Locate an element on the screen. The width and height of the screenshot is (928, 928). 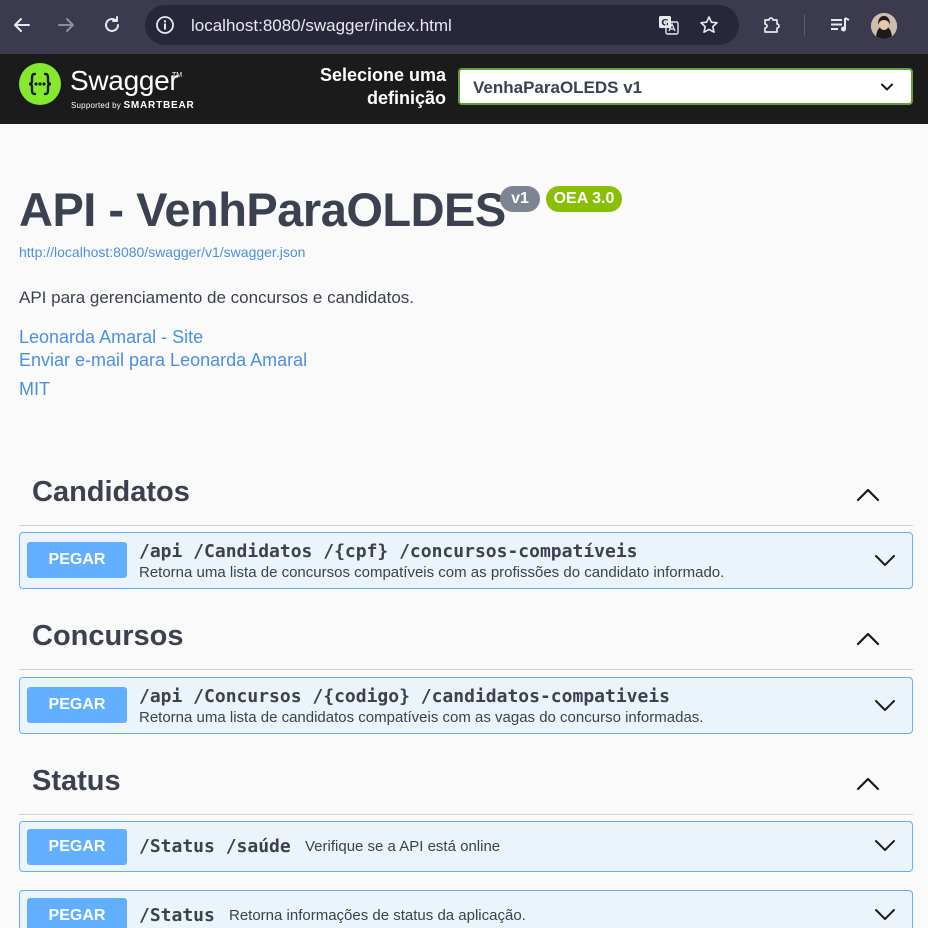
url-text: localhost:8080/swagger/index.html is located at coordinates (321, 26).